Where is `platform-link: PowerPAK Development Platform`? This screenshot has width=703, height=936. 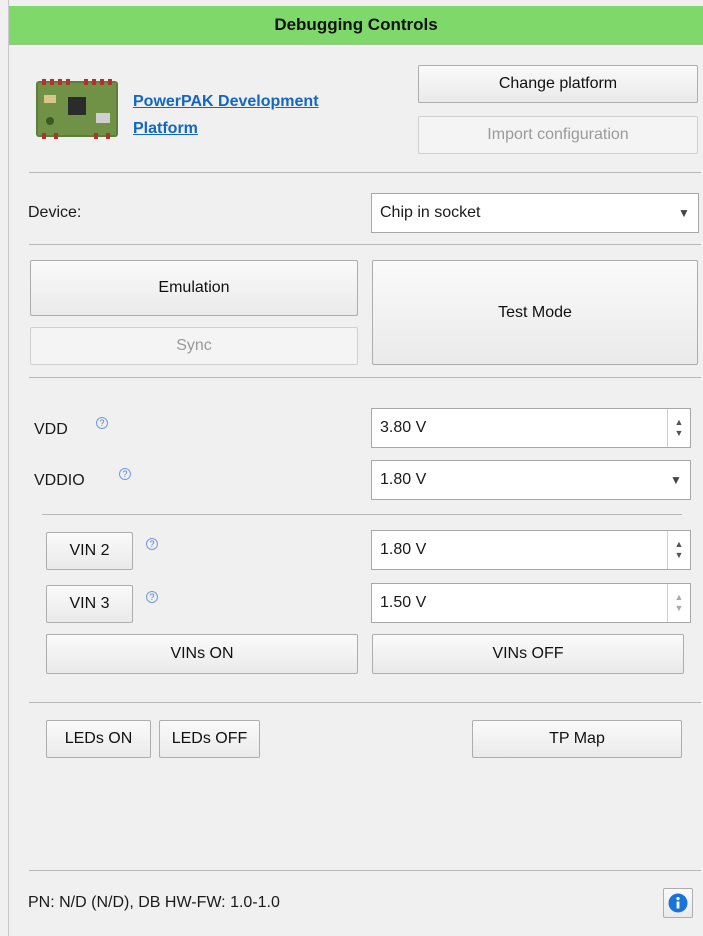 platform-link: PowerPAK Development Platform is located at coordinates (253, 115).